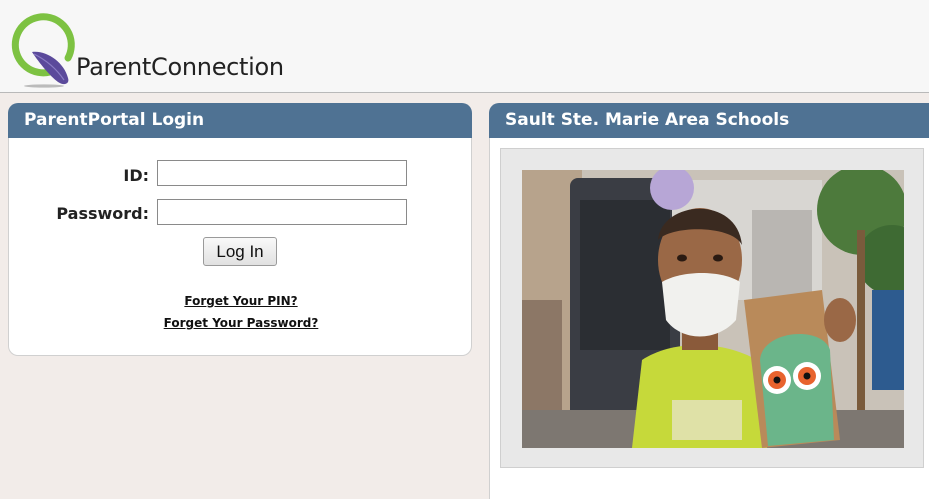  What do you see at coordinates (102, 213) in the screenshot?
I see `password-label: Password:` at bounding box center [102, 213].